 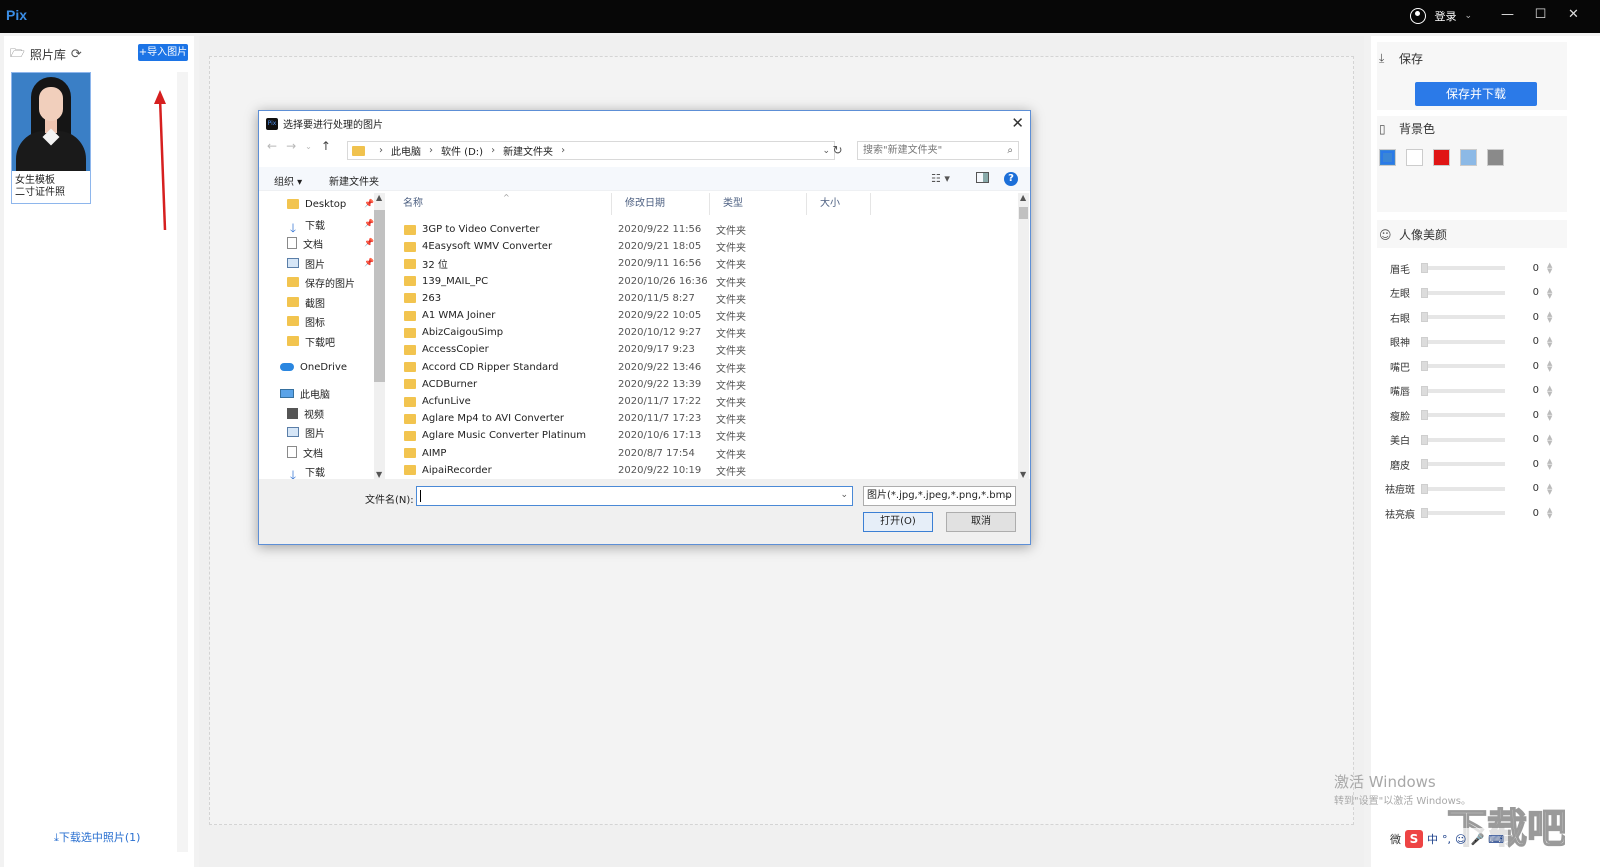 What do you see at coordinates (704, 263) in the screenshot?
I see `file-row: 32 位 2020/9/11 16:56 文件夹` at bounding box center [704, 263].